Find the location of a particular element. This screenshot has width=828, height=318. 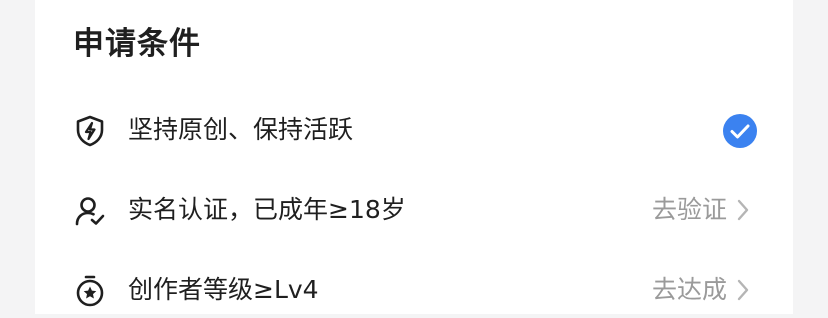

condition-label: 实名认证，已成年≥18岁 is located at coordinates (267, 209).